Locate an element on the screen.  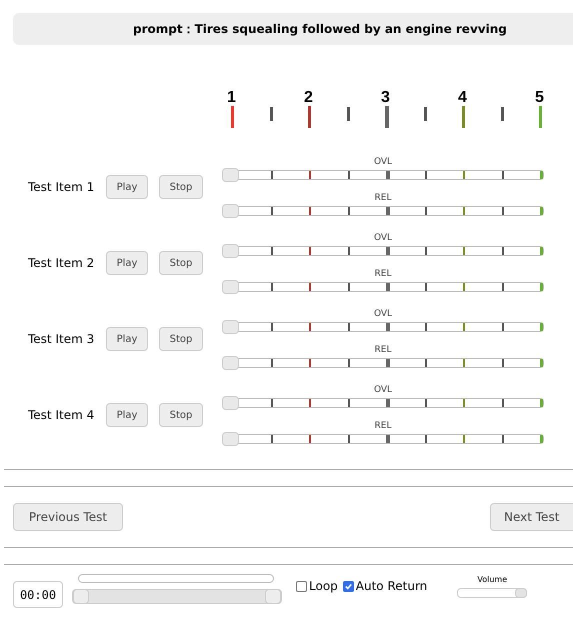
prompt-bar: prompt：Tires squealing followed by an engine revving is located at coordinates (293, 29).